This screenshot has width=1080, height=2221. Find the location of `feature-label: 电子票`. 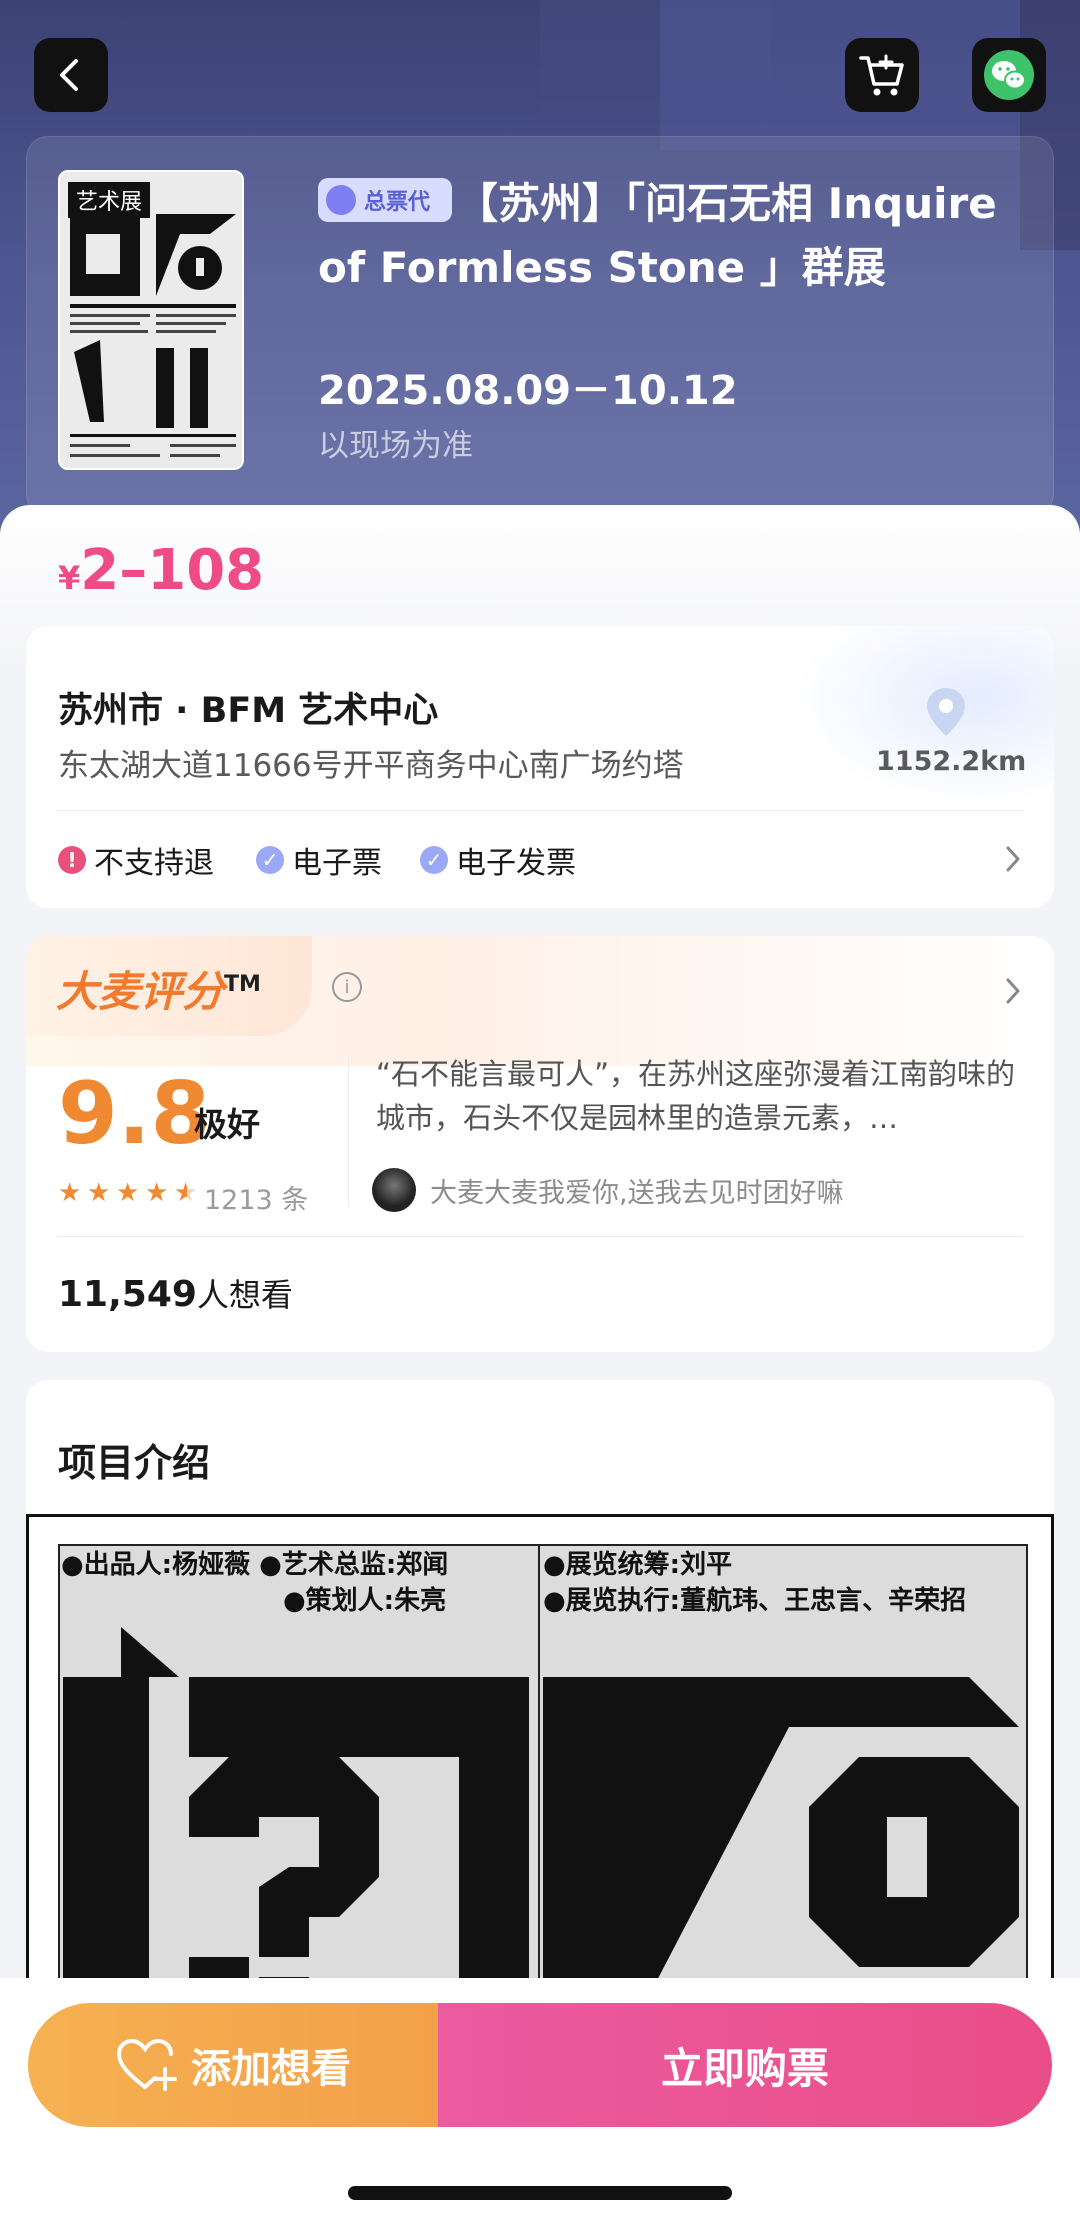

feature-label: 电子票 is located at coordinates (337, 863).